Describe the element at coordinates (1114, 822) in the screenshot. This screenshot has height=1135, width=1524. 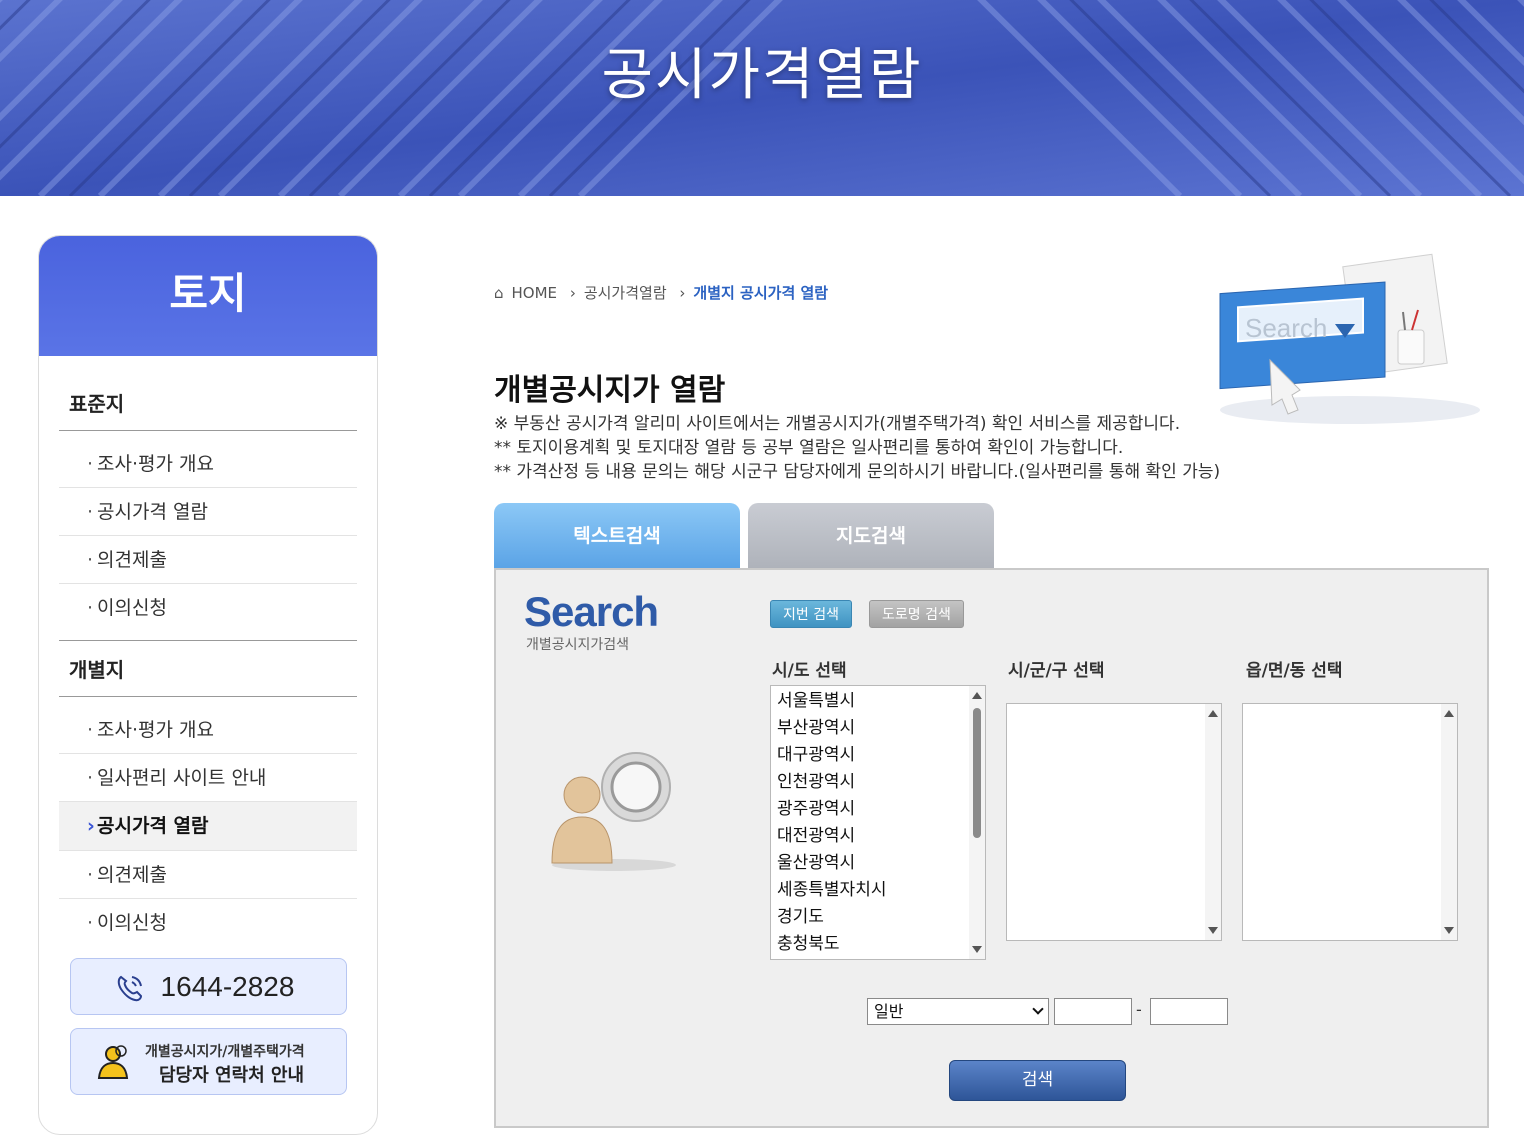
I see `sigungu-listbox` at that location.